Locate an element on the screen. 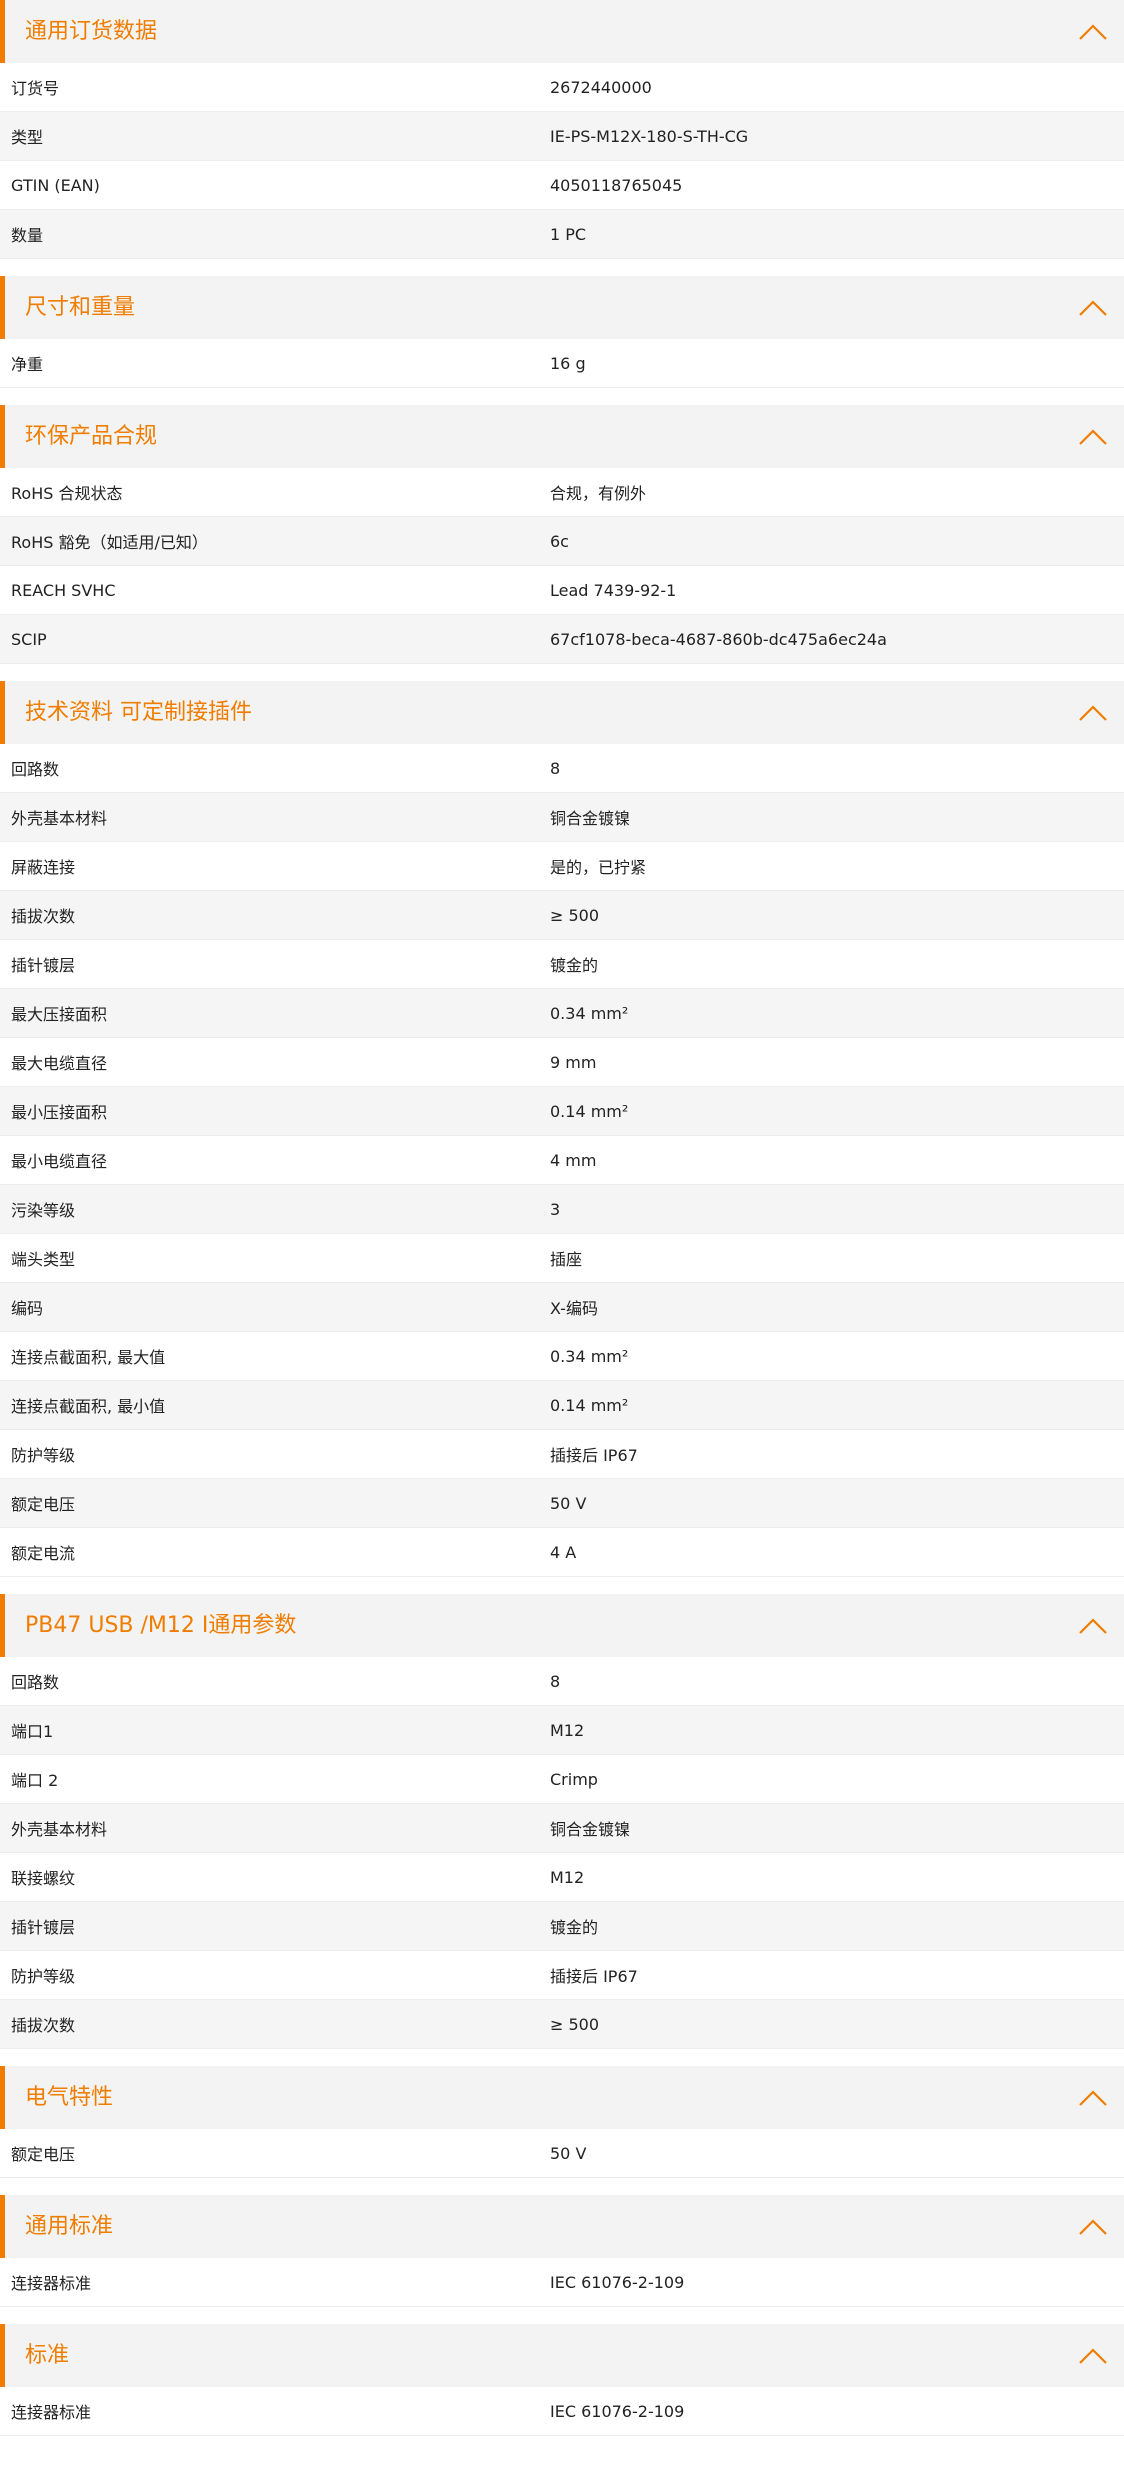  section-header: 标准 is located at coordinates (562, 2355).